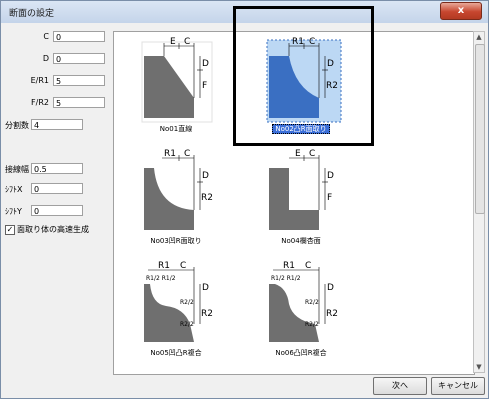 The height and width of the screenshot is (399, 489). Describe the element at coordinates (178, 189) in the screenshot. I see `concave-r-profile-icon: R1 C D R2` at that location.